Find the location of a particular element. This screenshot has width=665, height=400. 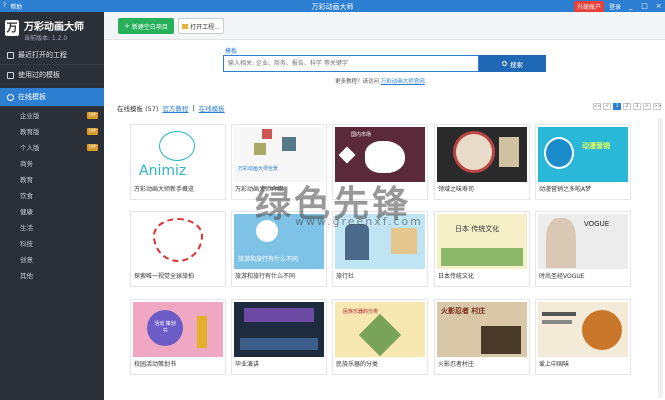

page-3: 3 is located at coordinates (637, 106).